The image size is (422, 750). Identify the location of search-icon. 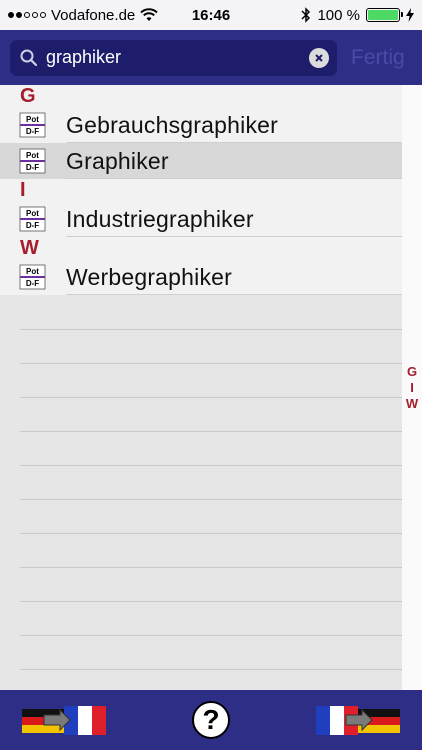
(29, 58).